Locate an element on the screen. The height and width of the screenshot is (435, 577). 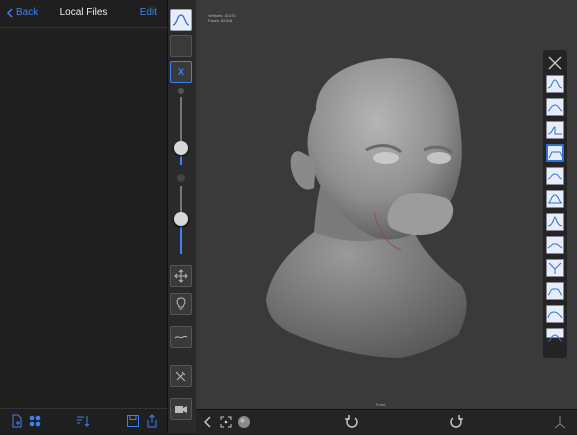
brush-crease-button is located at coordinates (555, 130).